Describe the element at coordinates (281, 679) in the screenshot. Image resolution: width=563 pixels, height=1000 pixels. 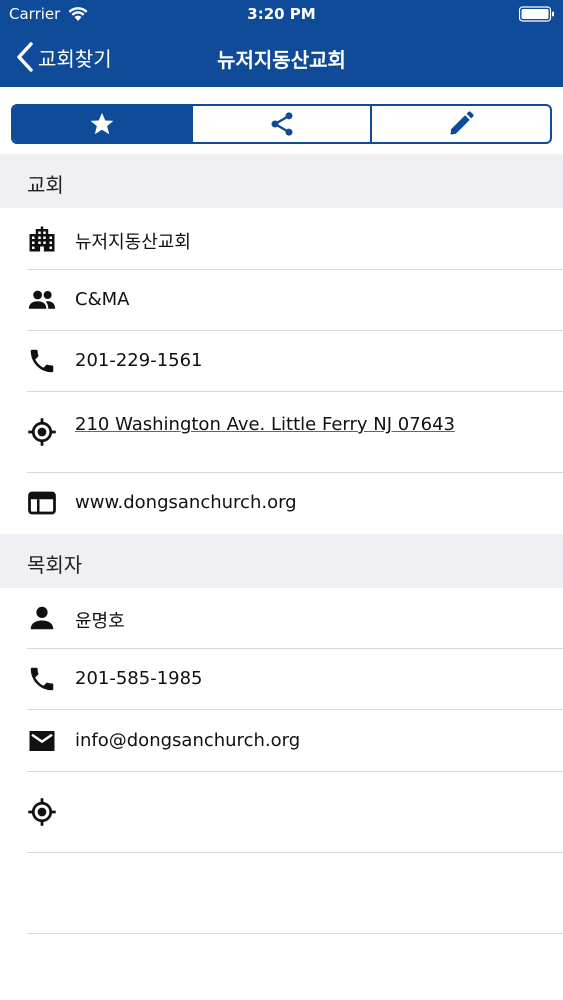
I see `pastor-phone-row: 201-585-1985` at that location.